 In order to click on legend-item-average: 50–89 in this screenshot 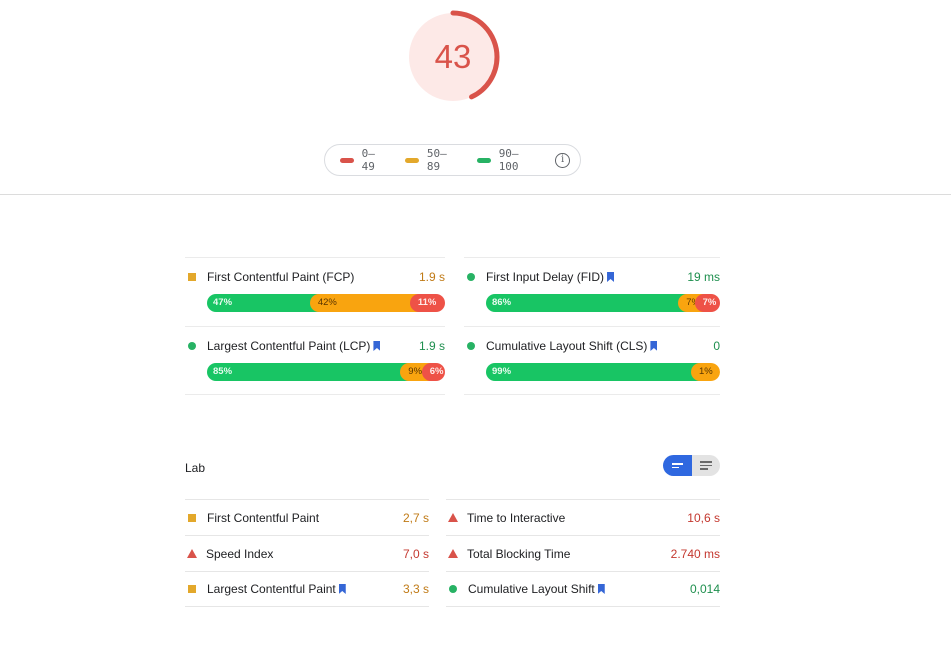, I will do `click(432, 160)`.